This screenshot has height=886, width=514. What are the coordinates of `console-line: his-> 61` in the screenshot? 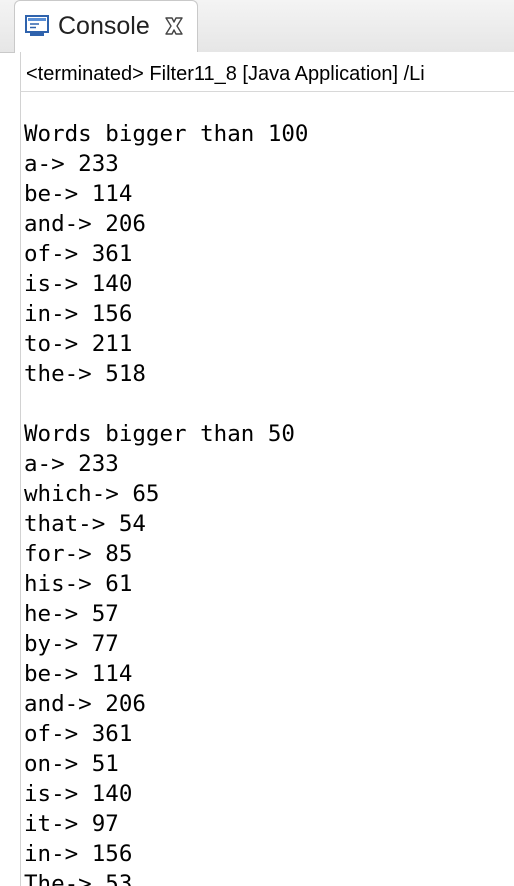 It's located at (78, 584).